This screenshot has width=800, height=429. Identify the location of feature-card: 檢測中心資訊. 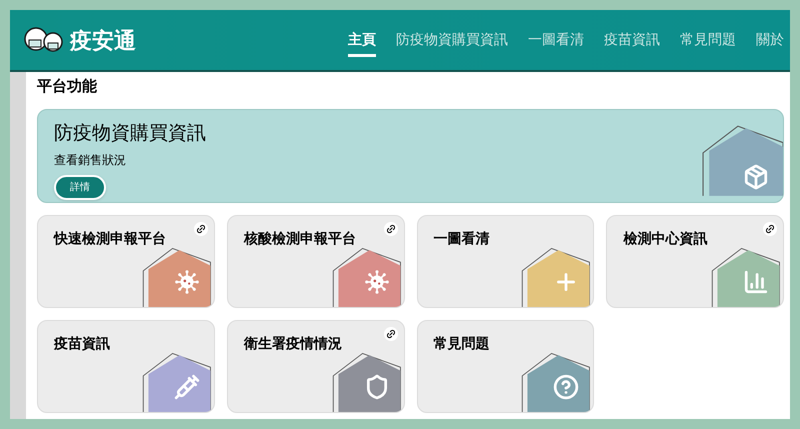
(695, 261).